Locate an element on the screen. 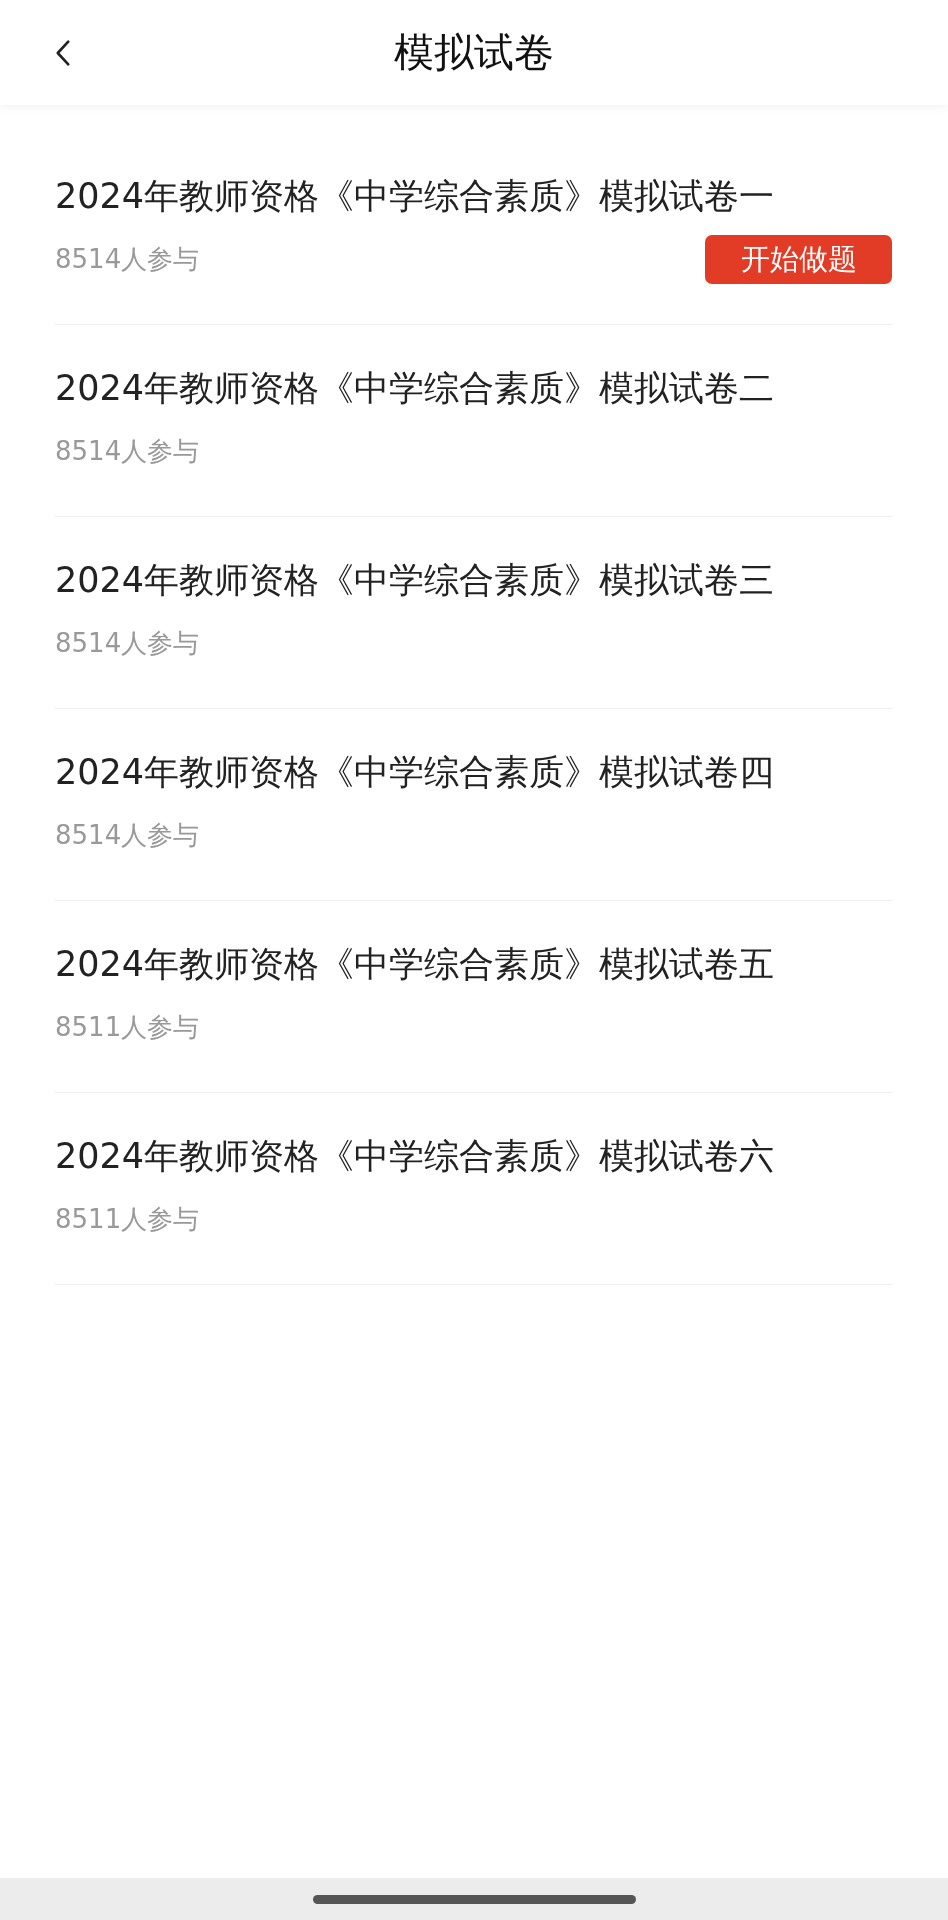 The image size is (948, 1920). paper-list-item: 2024年教师资格《中学综合素质》模拟试卷三 8514人参与 is located at coordinates (473, 613).